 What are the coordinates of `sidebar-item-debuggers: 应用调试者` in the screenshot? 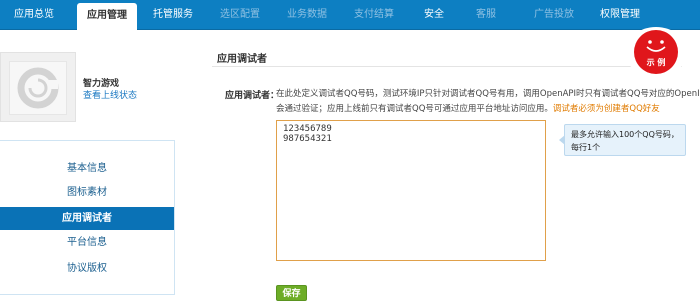 It's located at (87, 218).